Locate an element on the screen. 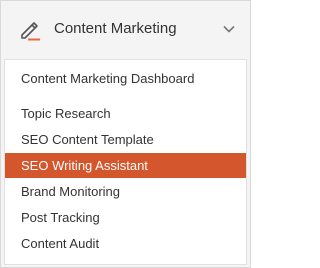 Image resolution: width=320 pixels, height=268 pixels. pencil-icon is located at coordinates (30, 31).